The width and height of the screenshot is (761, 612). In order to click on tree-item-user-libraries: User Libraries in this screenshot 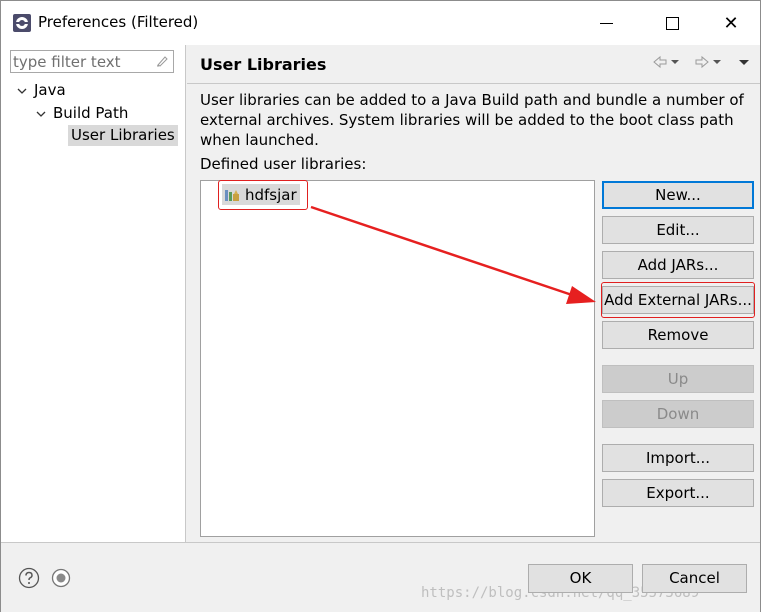, I will do `click(123, 135)`.